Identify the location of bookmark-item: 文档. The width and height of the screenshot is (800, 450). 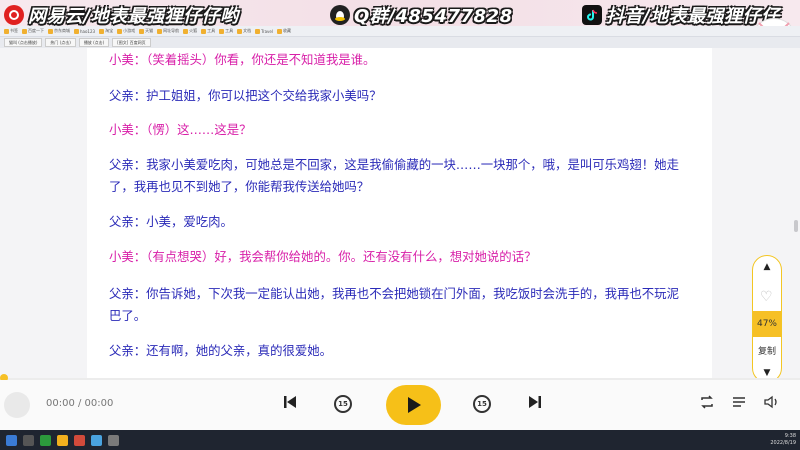
(244, 31).